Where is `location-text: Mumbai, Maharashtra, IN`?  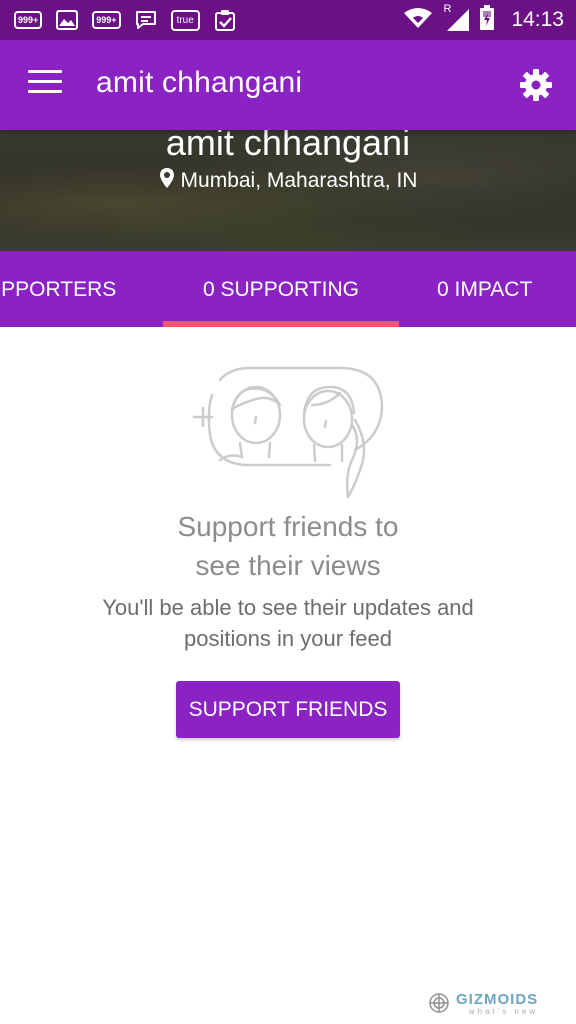
location-text: Mumbai, Maharashtra, IN is located at coordinates (299, 180).